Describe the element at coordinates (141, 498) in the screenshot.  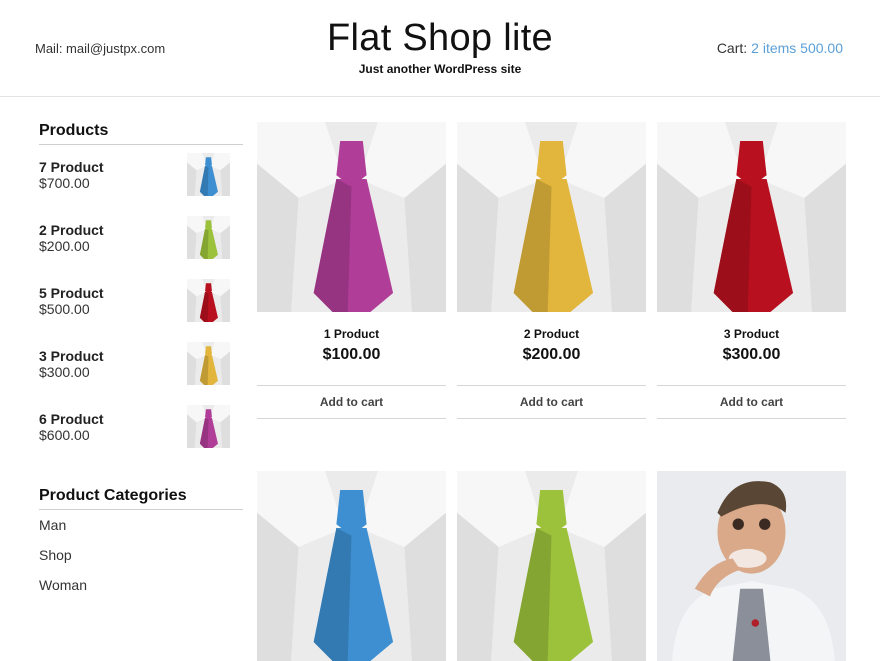
I see `categories-widget-title: Product Categories` at that location.